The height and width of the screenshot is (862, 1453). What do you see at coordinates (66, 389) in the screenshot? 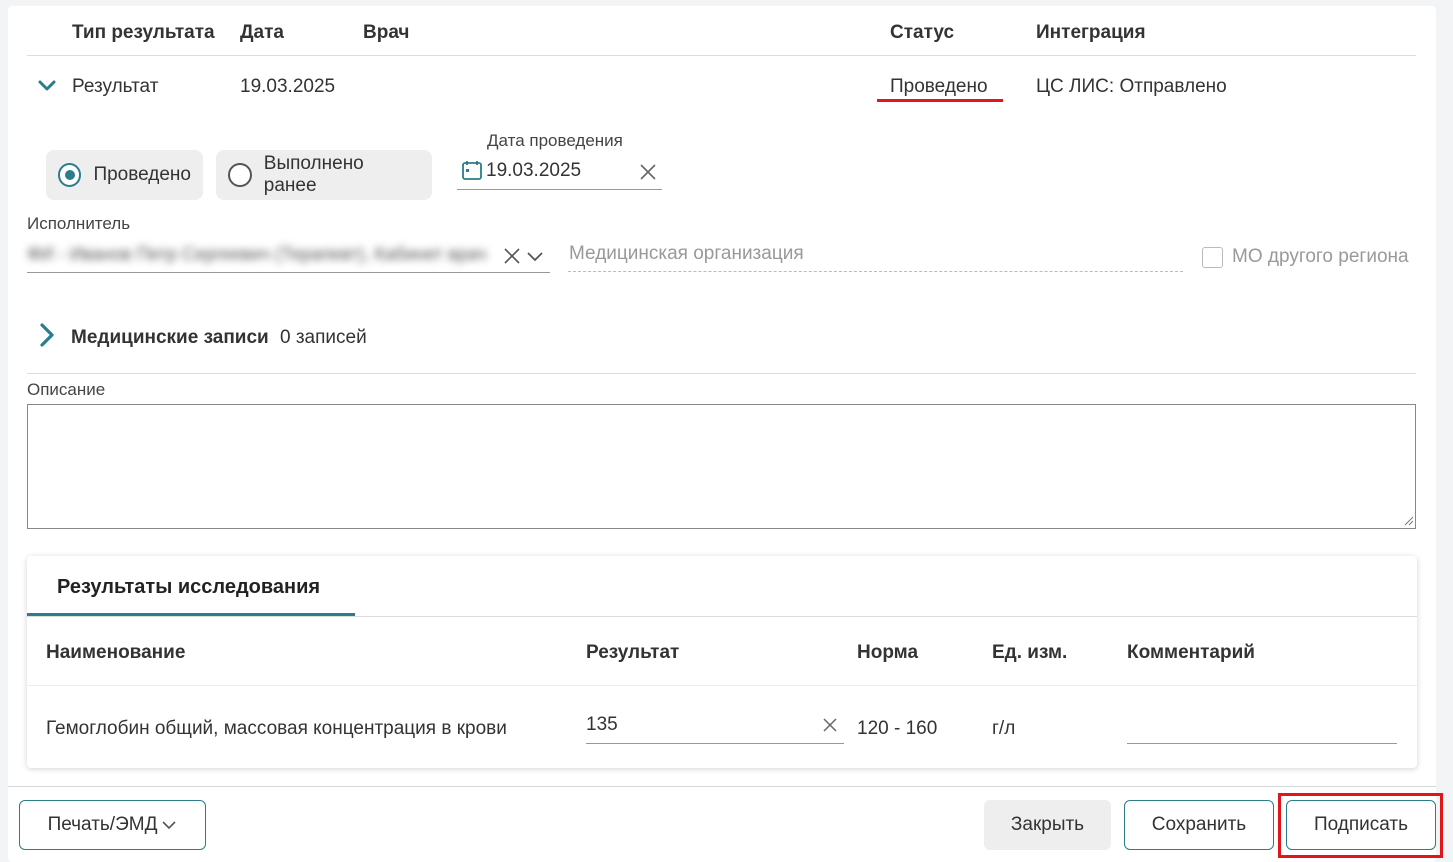
I see `description-label: Описание` at bounding box center [66, 389].